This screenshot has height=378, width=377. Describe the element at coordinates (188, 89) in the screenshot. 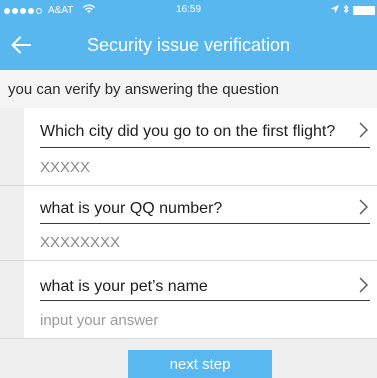

I see `instruction-text: you can verify by answering the question` at that location.